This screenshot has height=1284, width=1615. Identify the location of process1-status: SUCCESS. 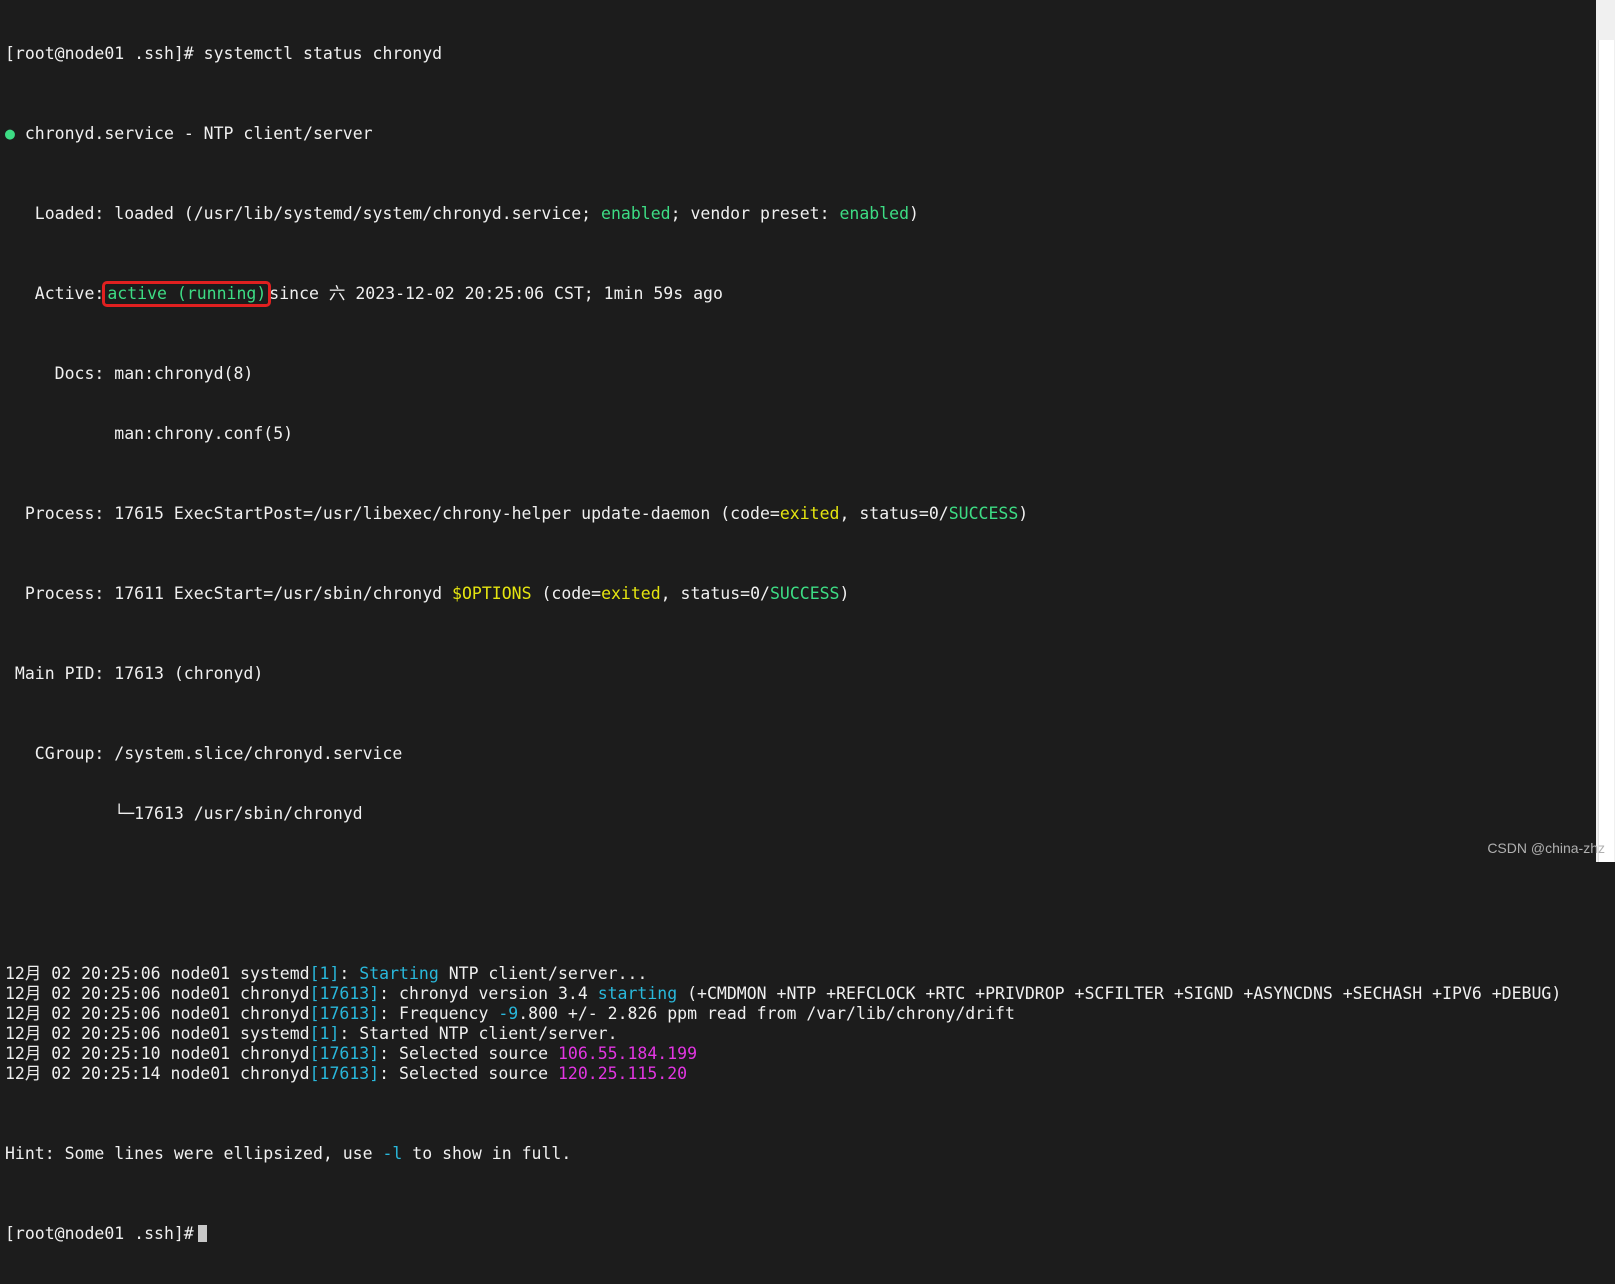
(984, 513).